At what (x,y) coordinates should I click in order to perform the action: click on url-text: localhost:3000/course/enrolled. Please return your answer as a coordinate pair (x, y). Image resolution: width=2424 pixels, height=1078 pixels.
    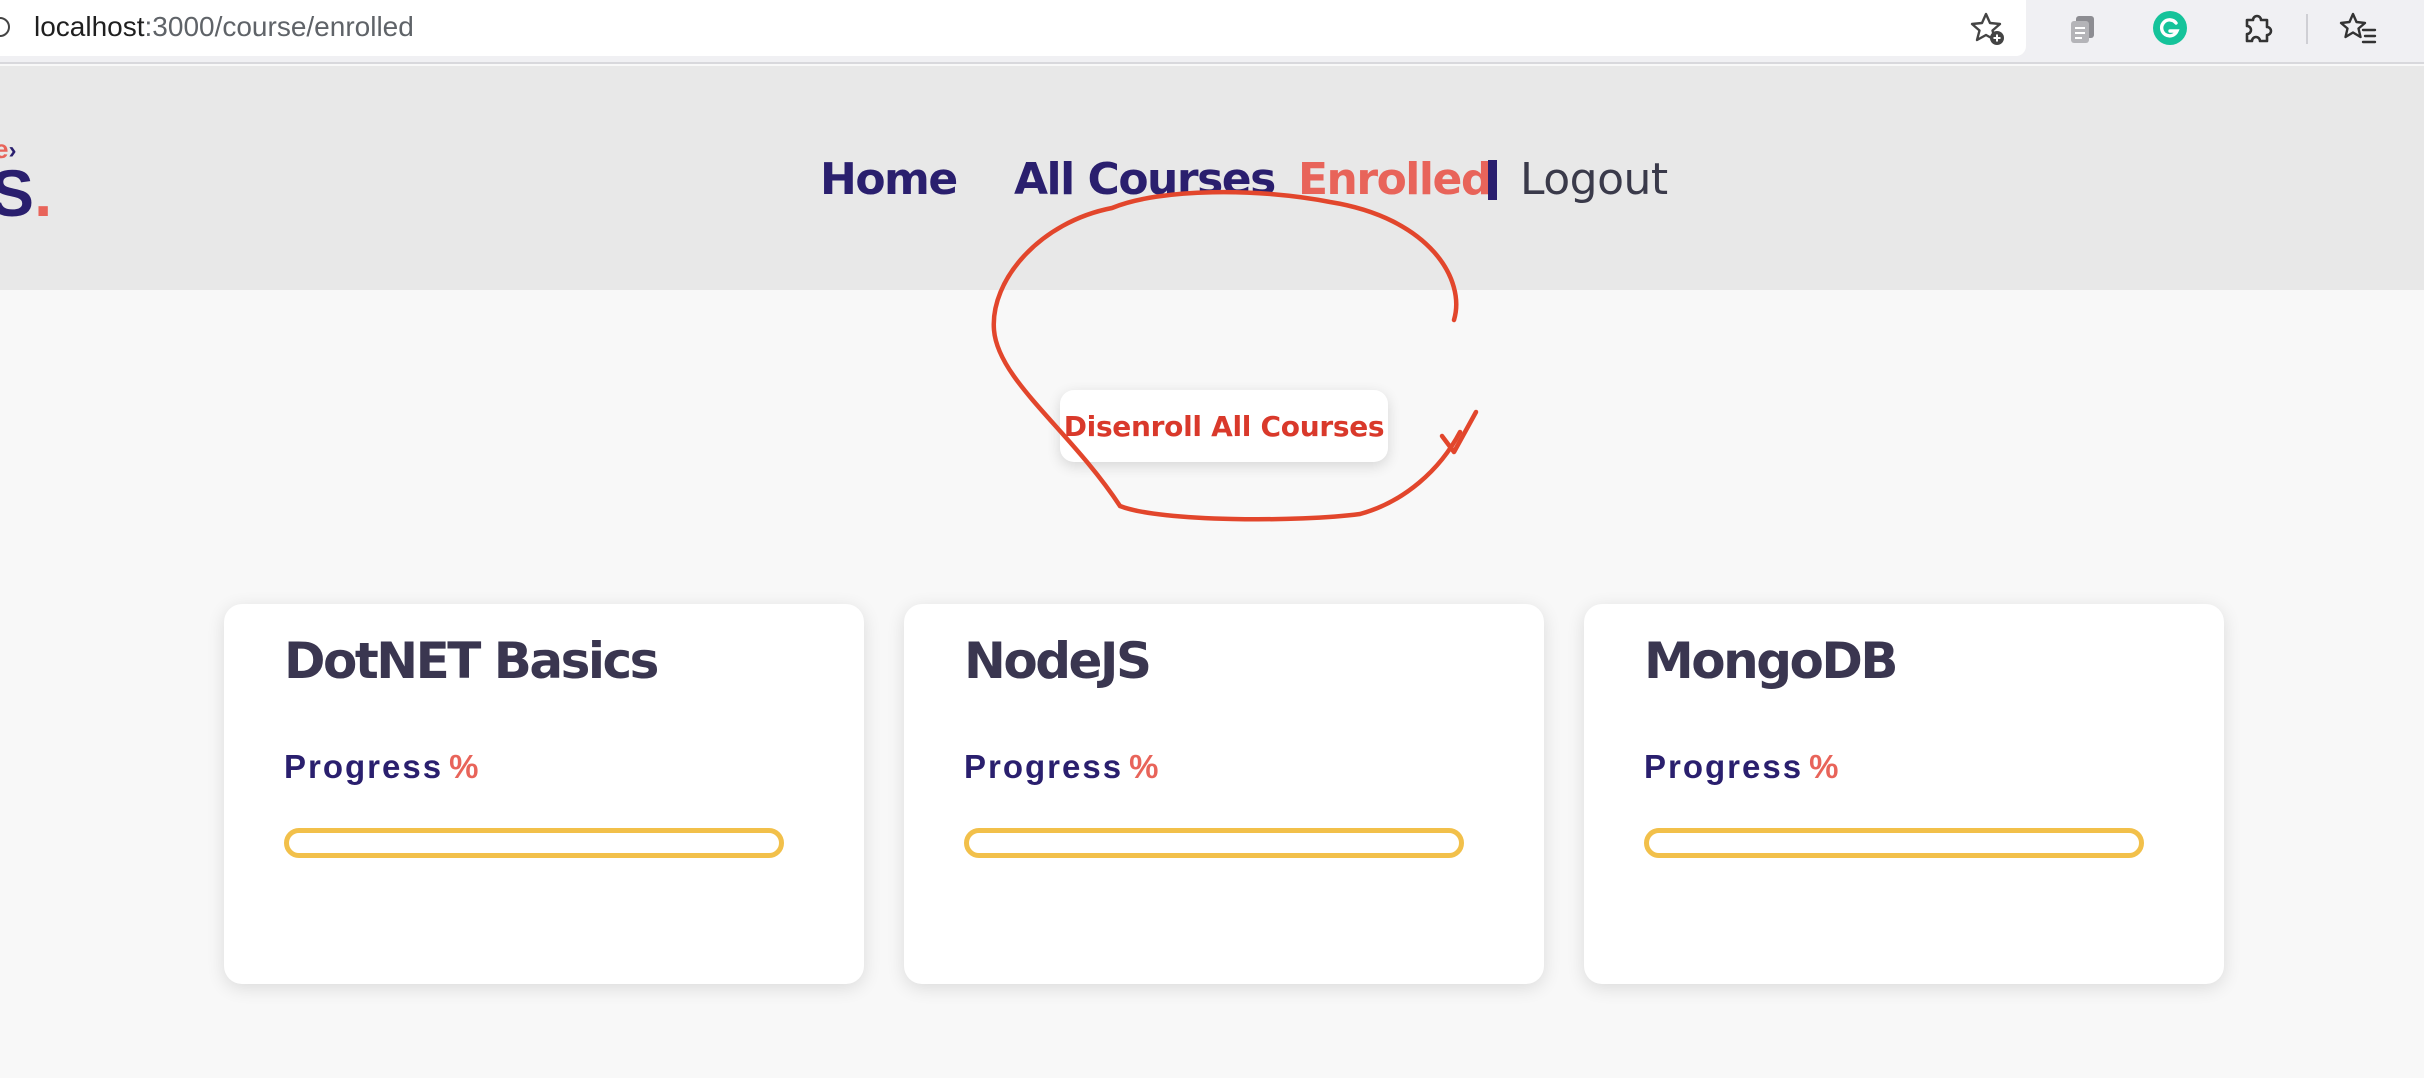
    Looking at the image, I should click on (224, 27).